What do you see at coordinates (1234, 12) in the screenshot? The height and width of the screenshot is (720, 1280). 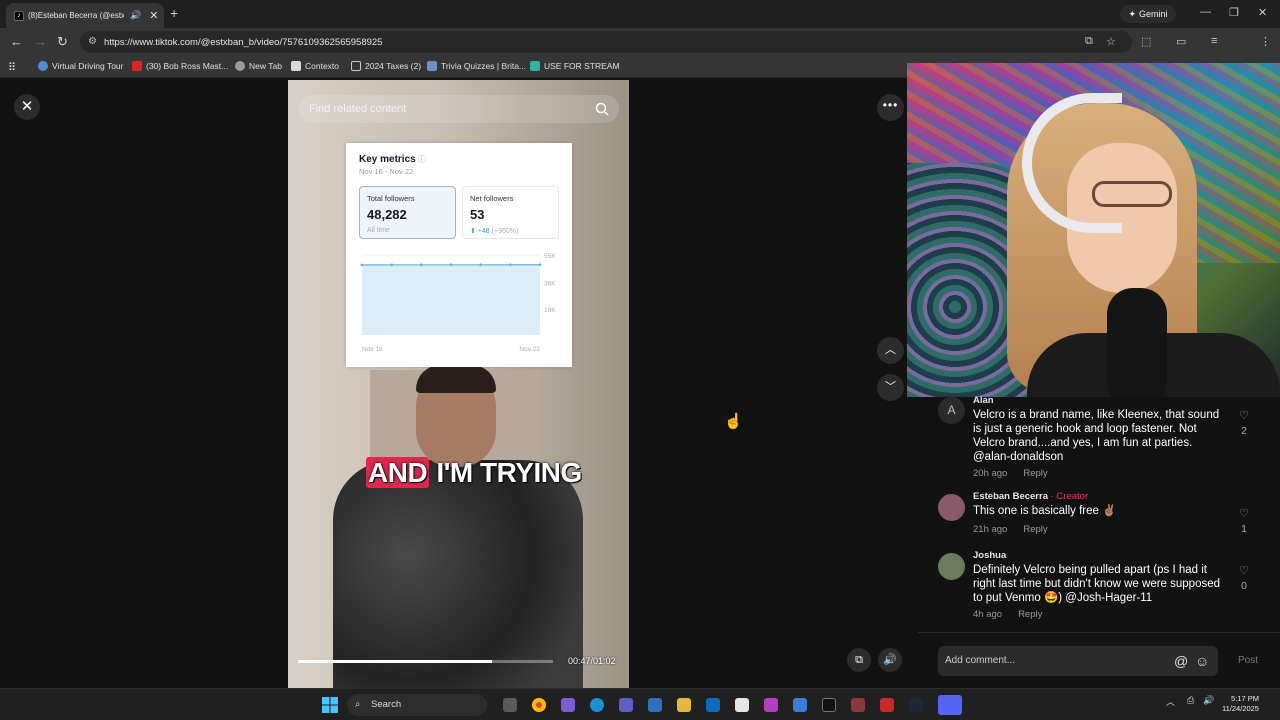 I see `restore-icon: ❐` at bounding box center [1234, 12].